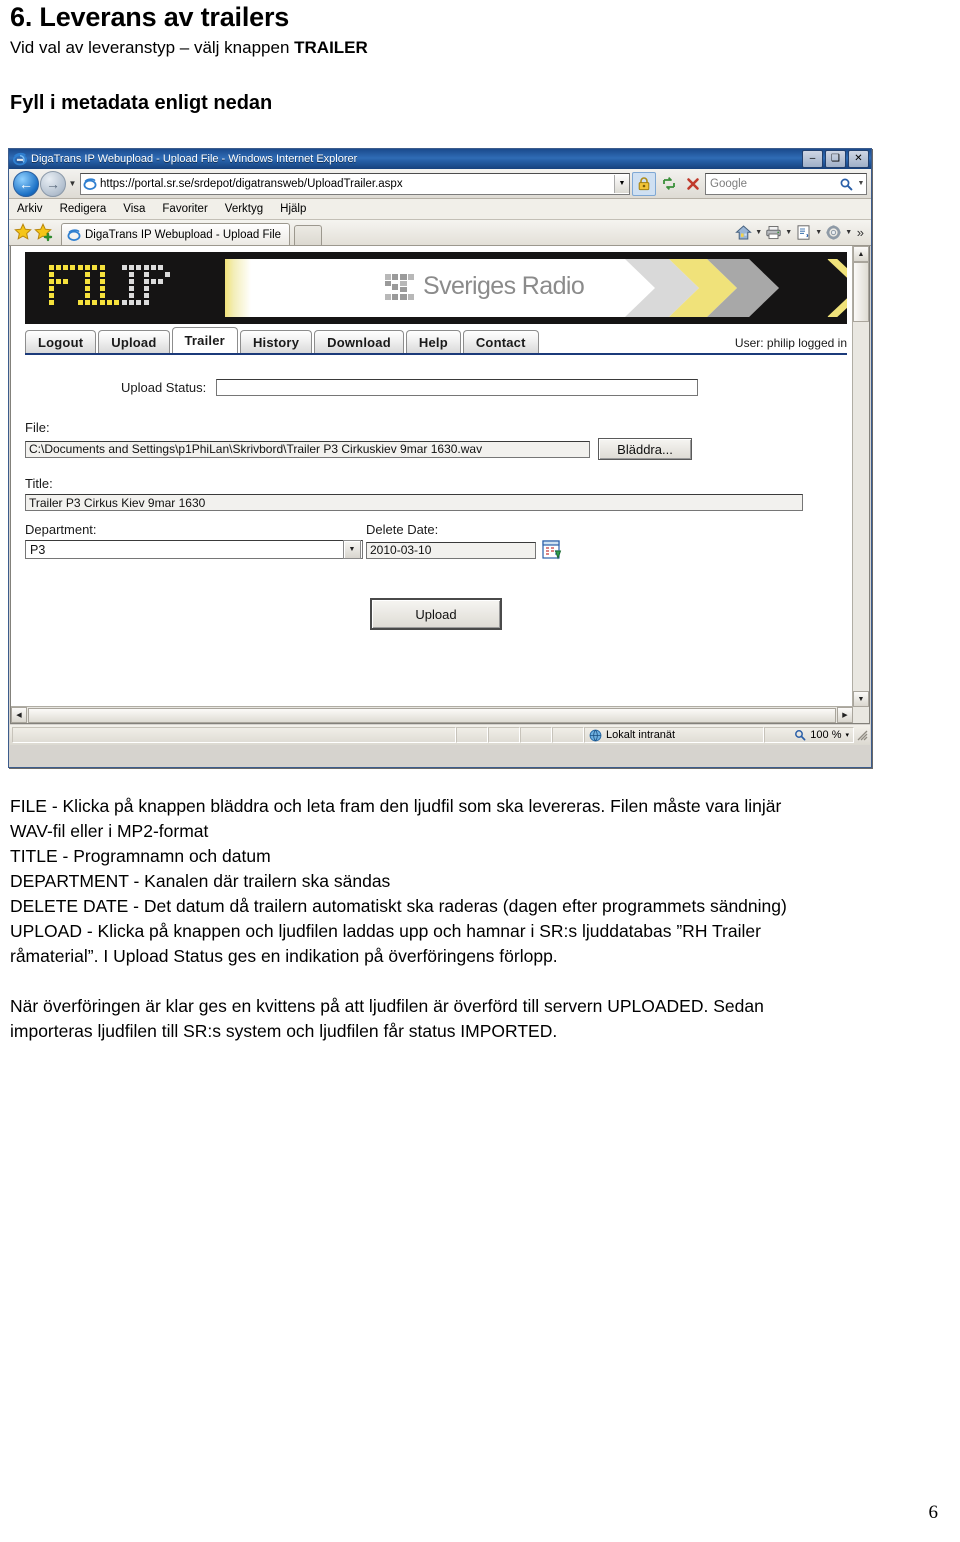 The height and width of the screenshot is (1542, 960). Describe the element at coordinates (457, 387) in the screenshot. I see `upload-status-input` at that location.